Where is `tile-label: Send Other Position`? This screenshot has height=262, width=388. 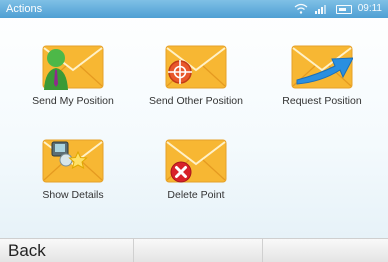 tile-label: Send Other Position is located at coordinates (196, 101).